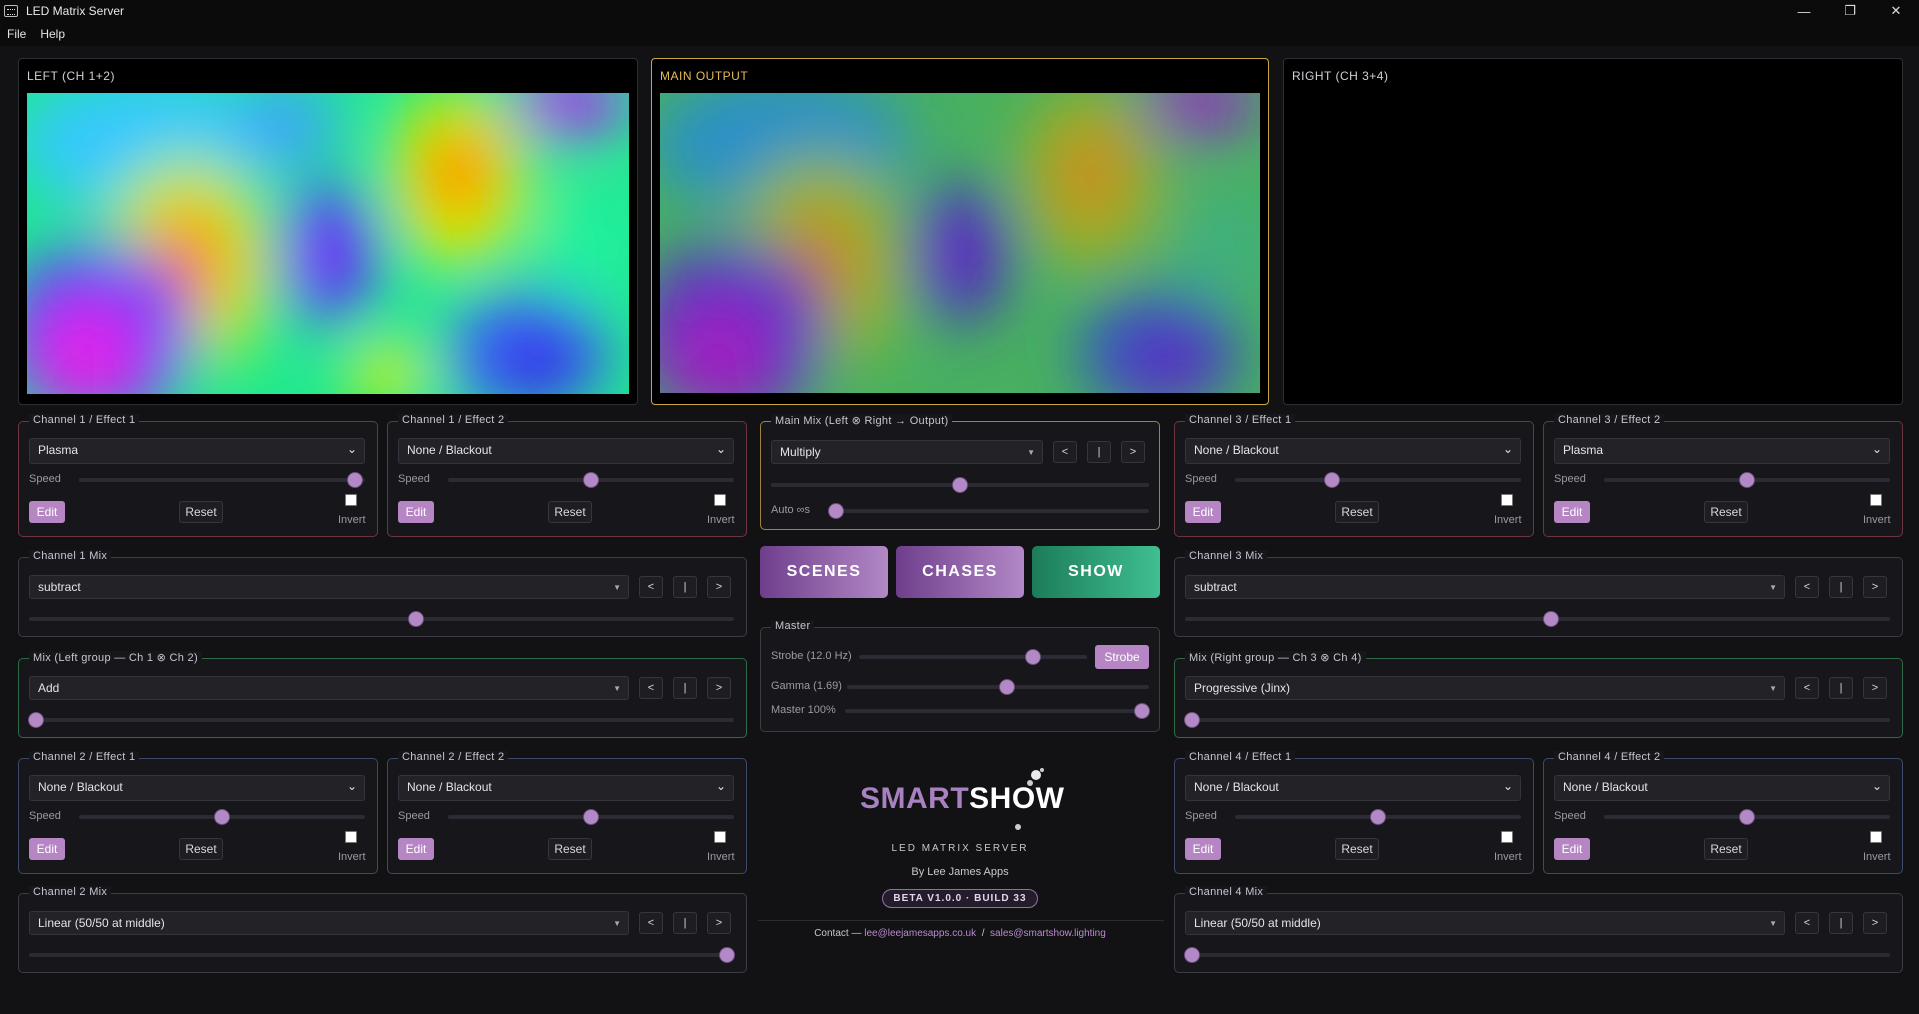 The height and width of the screenshot is (1014, 1919). I want to click on master-slider, so click(997, 711).